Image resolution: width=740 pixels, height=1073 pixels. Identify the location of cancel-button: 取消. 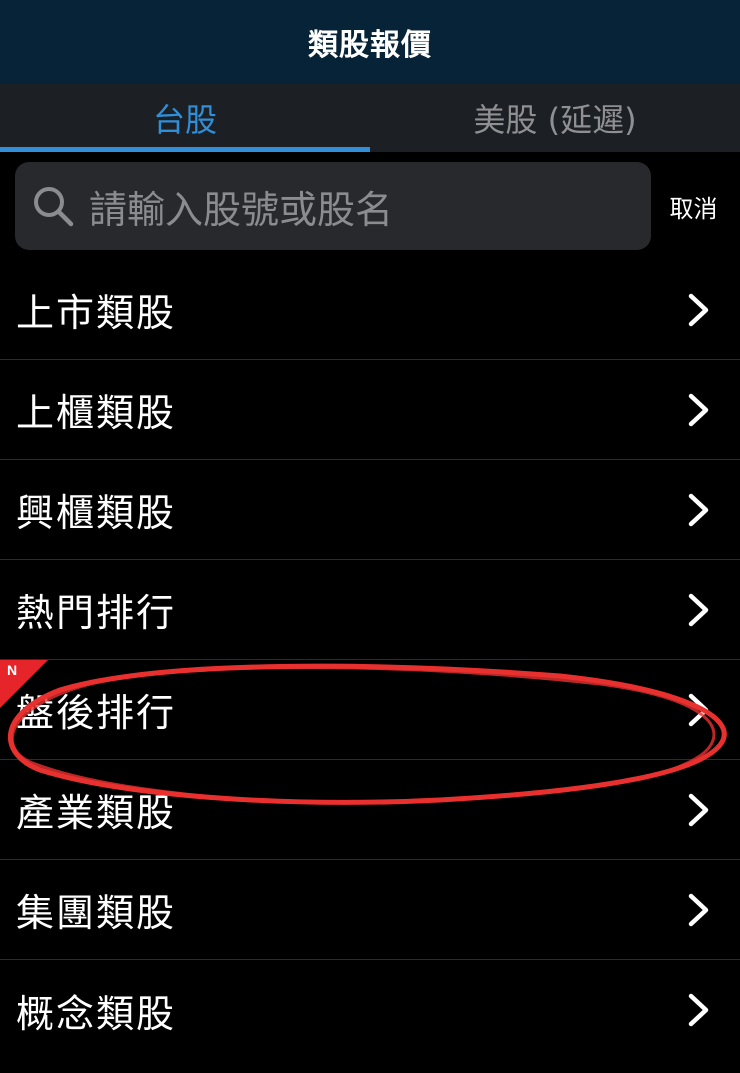
(695, 206).